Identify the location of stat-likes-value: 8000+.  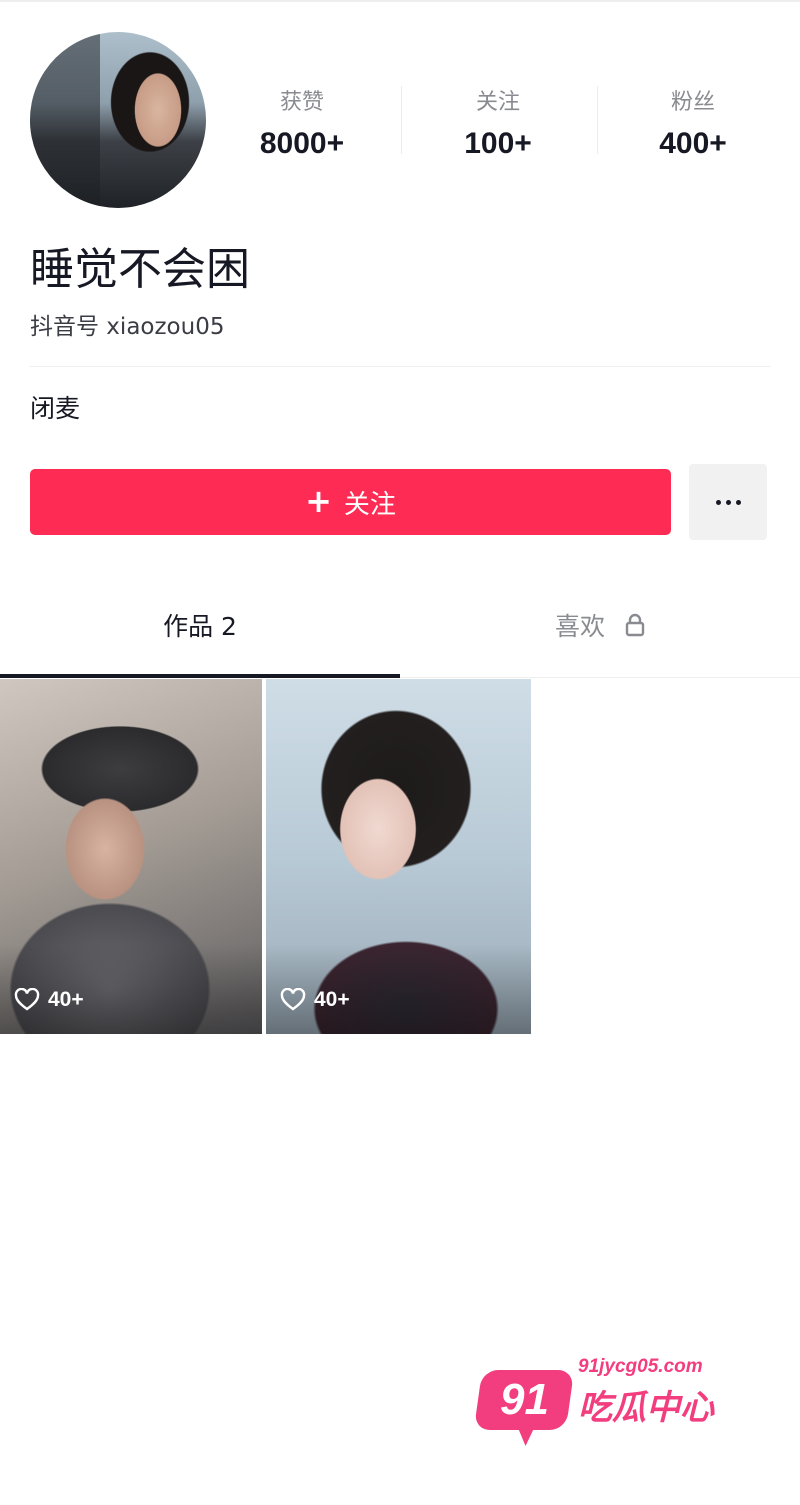
(302, 143).